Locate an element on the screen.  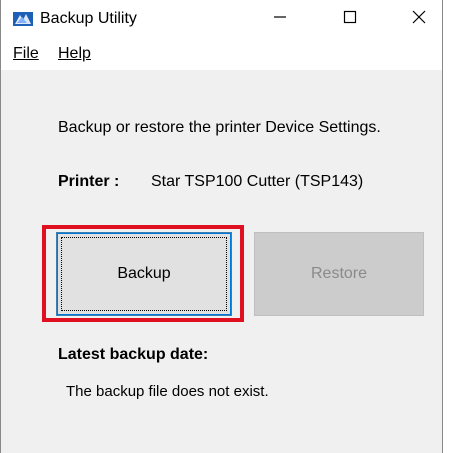
backup-button: Backup is located at coordinates (144, 274).